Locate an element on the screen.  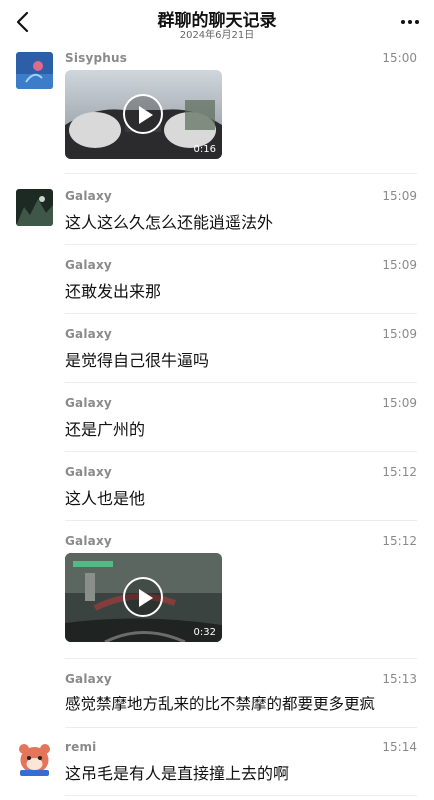
message-text: 感觉禁摩地方乱来的比不禁摩的都要更多更疯 is located at coordinates (220, 704).